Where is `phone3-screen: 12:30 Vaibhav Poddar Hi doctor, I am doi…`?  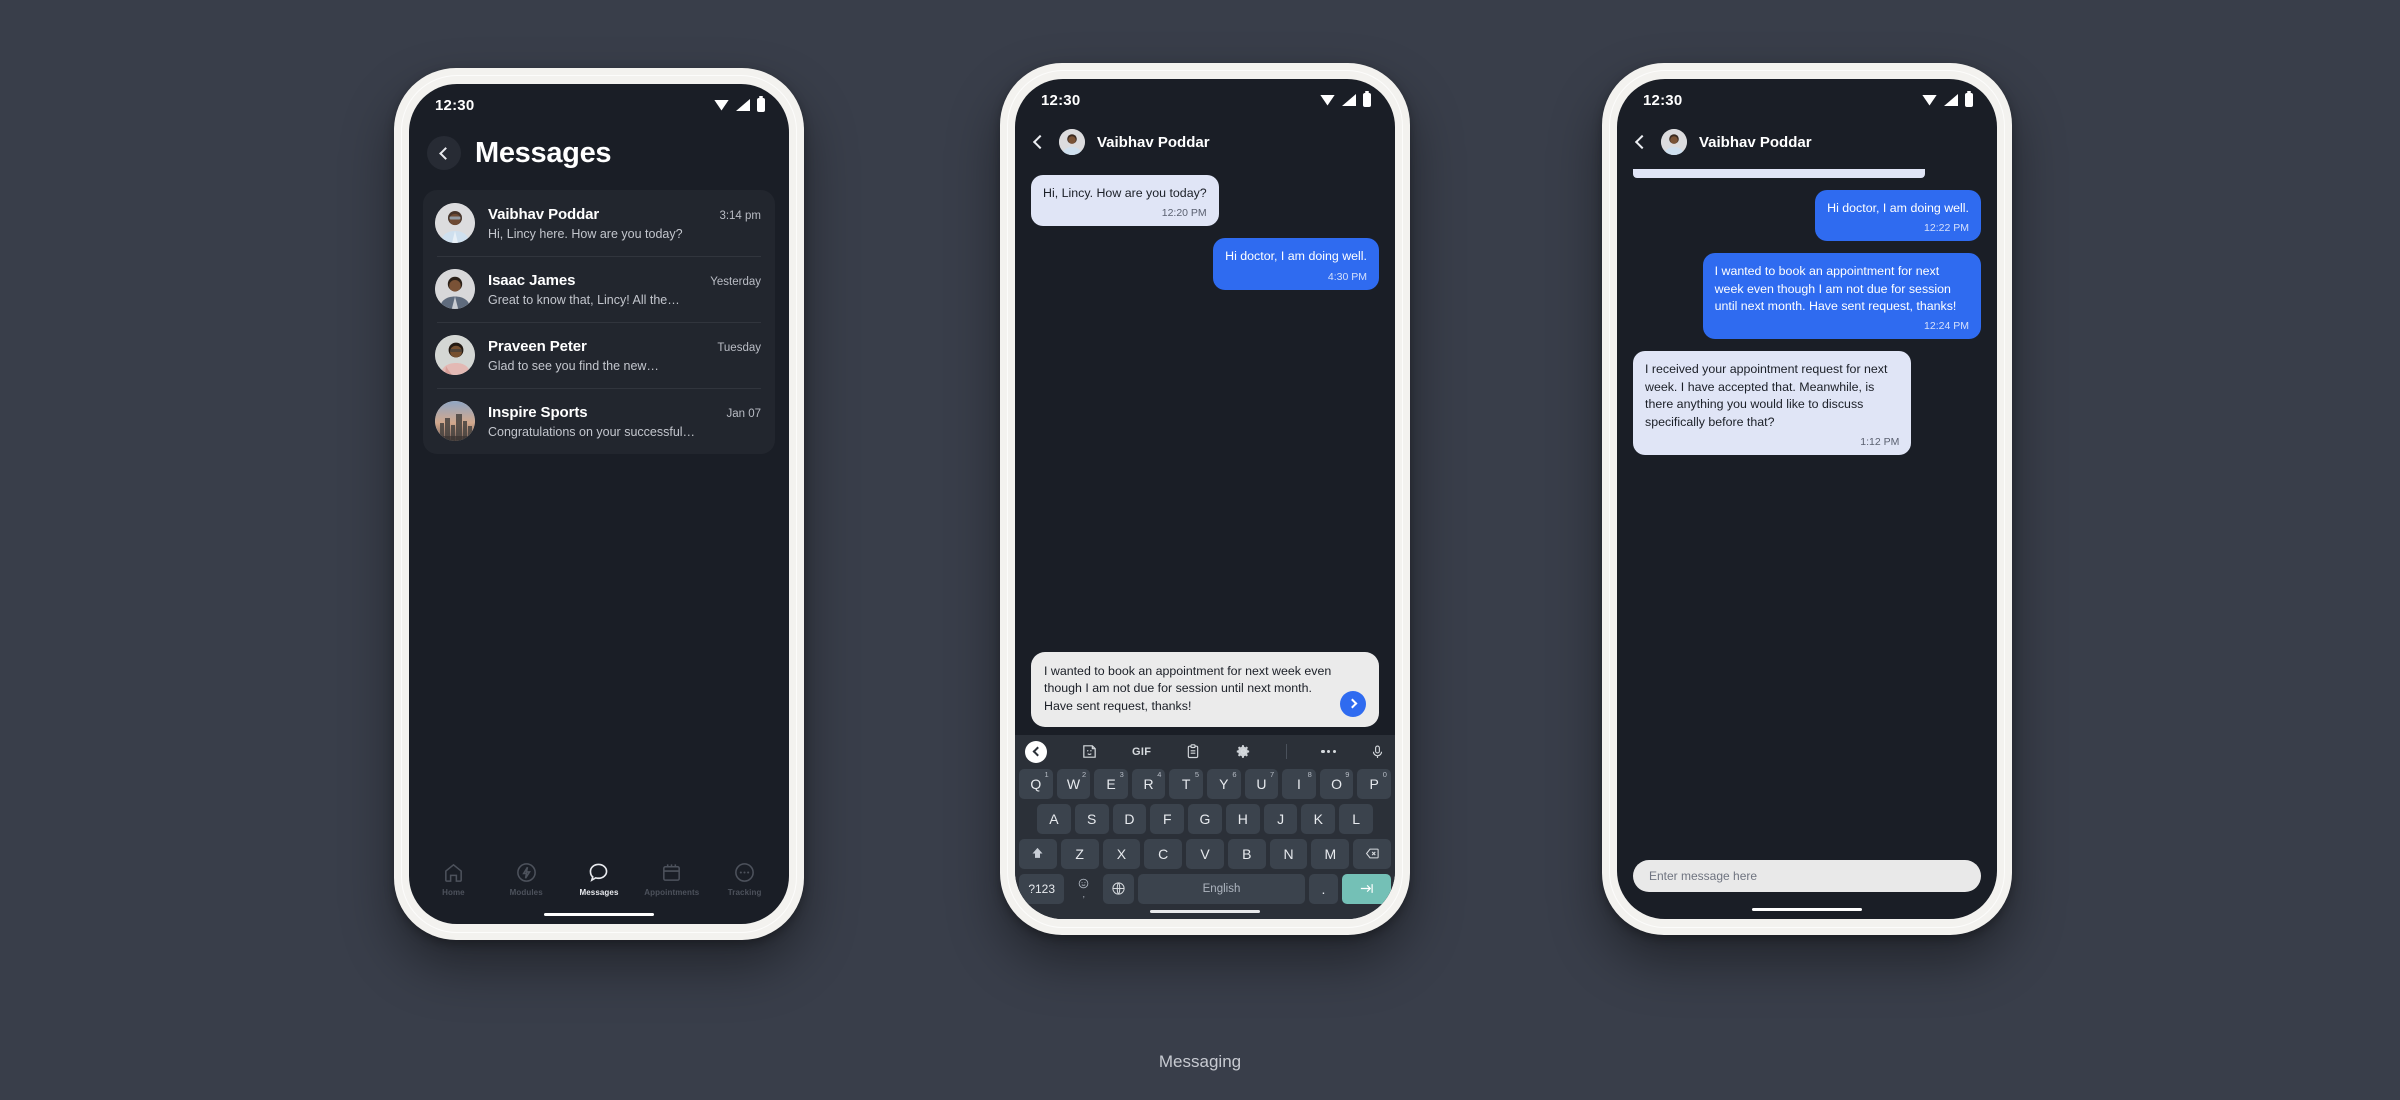 phone3-screen: 12:30 Vaibhav Poddar Hi doctor, I am doi… is located at coordinates (1807, 499).